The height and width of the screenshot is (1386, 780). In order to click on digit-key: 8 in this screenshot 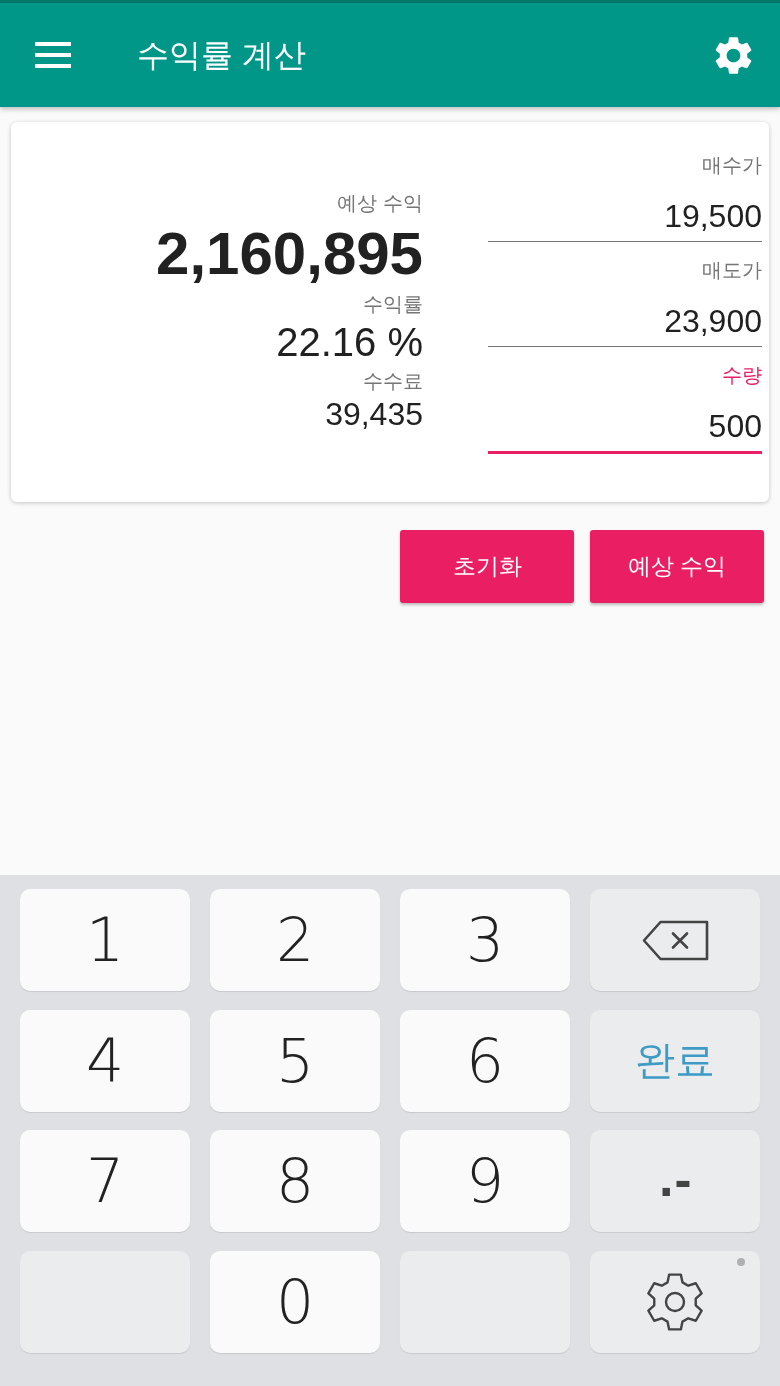, I will do `click(295, 1181)`.